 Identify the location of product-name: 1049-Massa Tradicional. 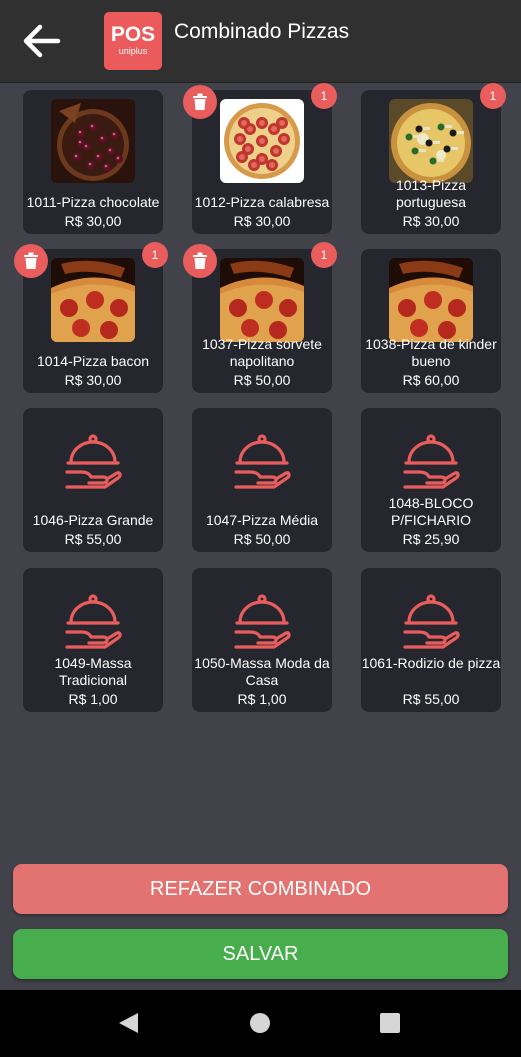
(93, 671).